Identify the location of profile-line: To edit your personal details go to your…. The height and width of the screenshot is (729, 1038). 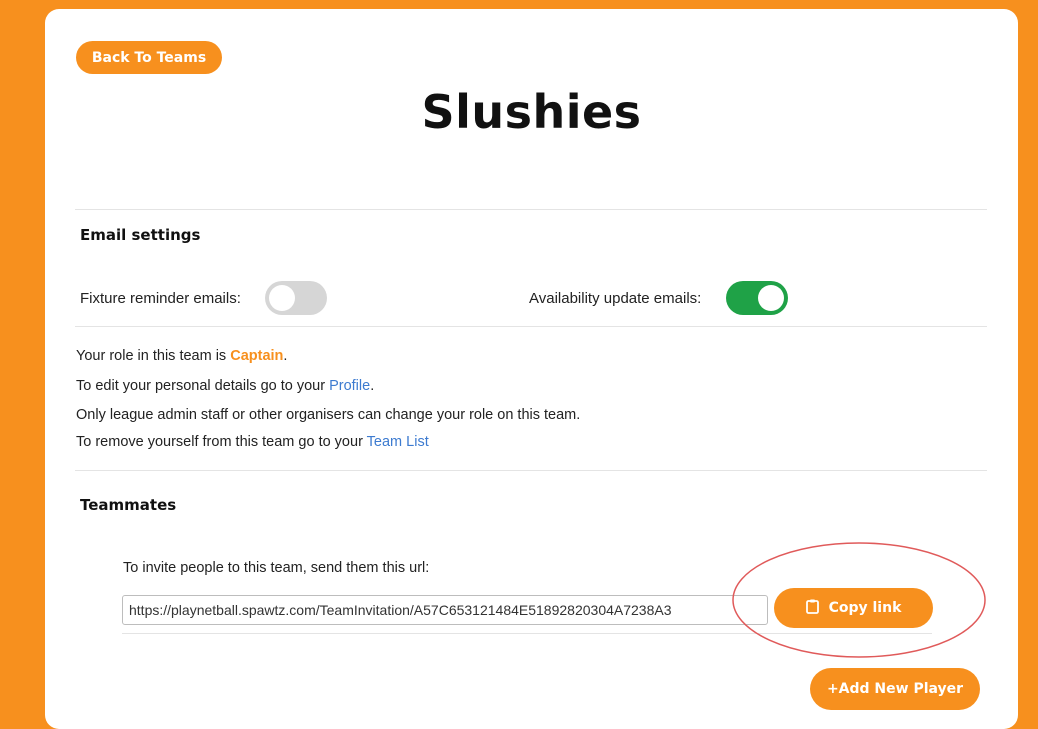
(225, 386).